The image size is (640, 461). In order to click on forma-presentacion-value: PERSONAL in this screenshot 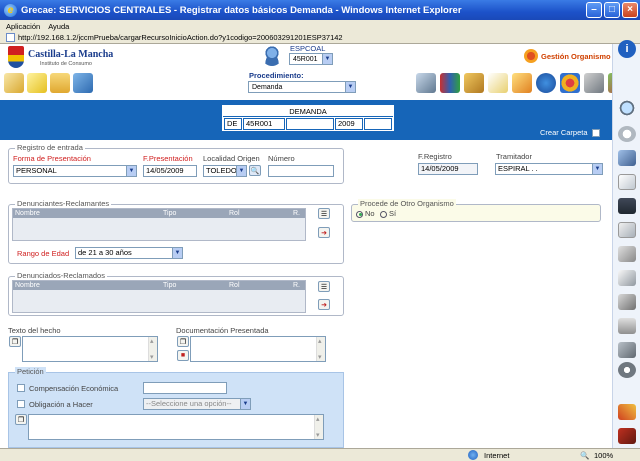, I will do `click(36, 170)`.